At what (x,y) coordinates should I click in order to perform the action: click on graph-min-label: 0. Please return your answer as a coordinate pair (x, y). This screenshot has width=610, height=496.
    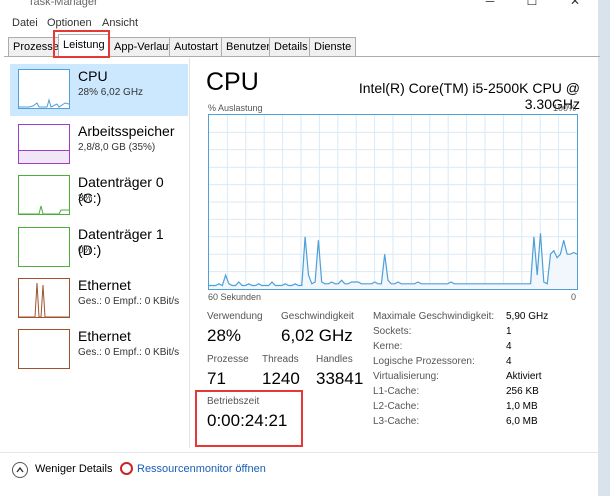
    Looking at the image, I should click on (574, 297).